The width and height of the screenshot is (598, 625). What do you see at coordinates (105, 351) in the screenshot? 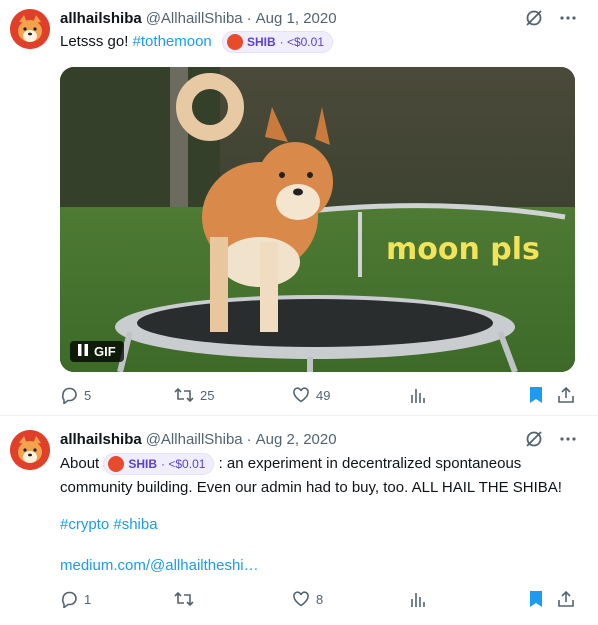
I see `gif-label: GIF` at bounding box center [105, 351].